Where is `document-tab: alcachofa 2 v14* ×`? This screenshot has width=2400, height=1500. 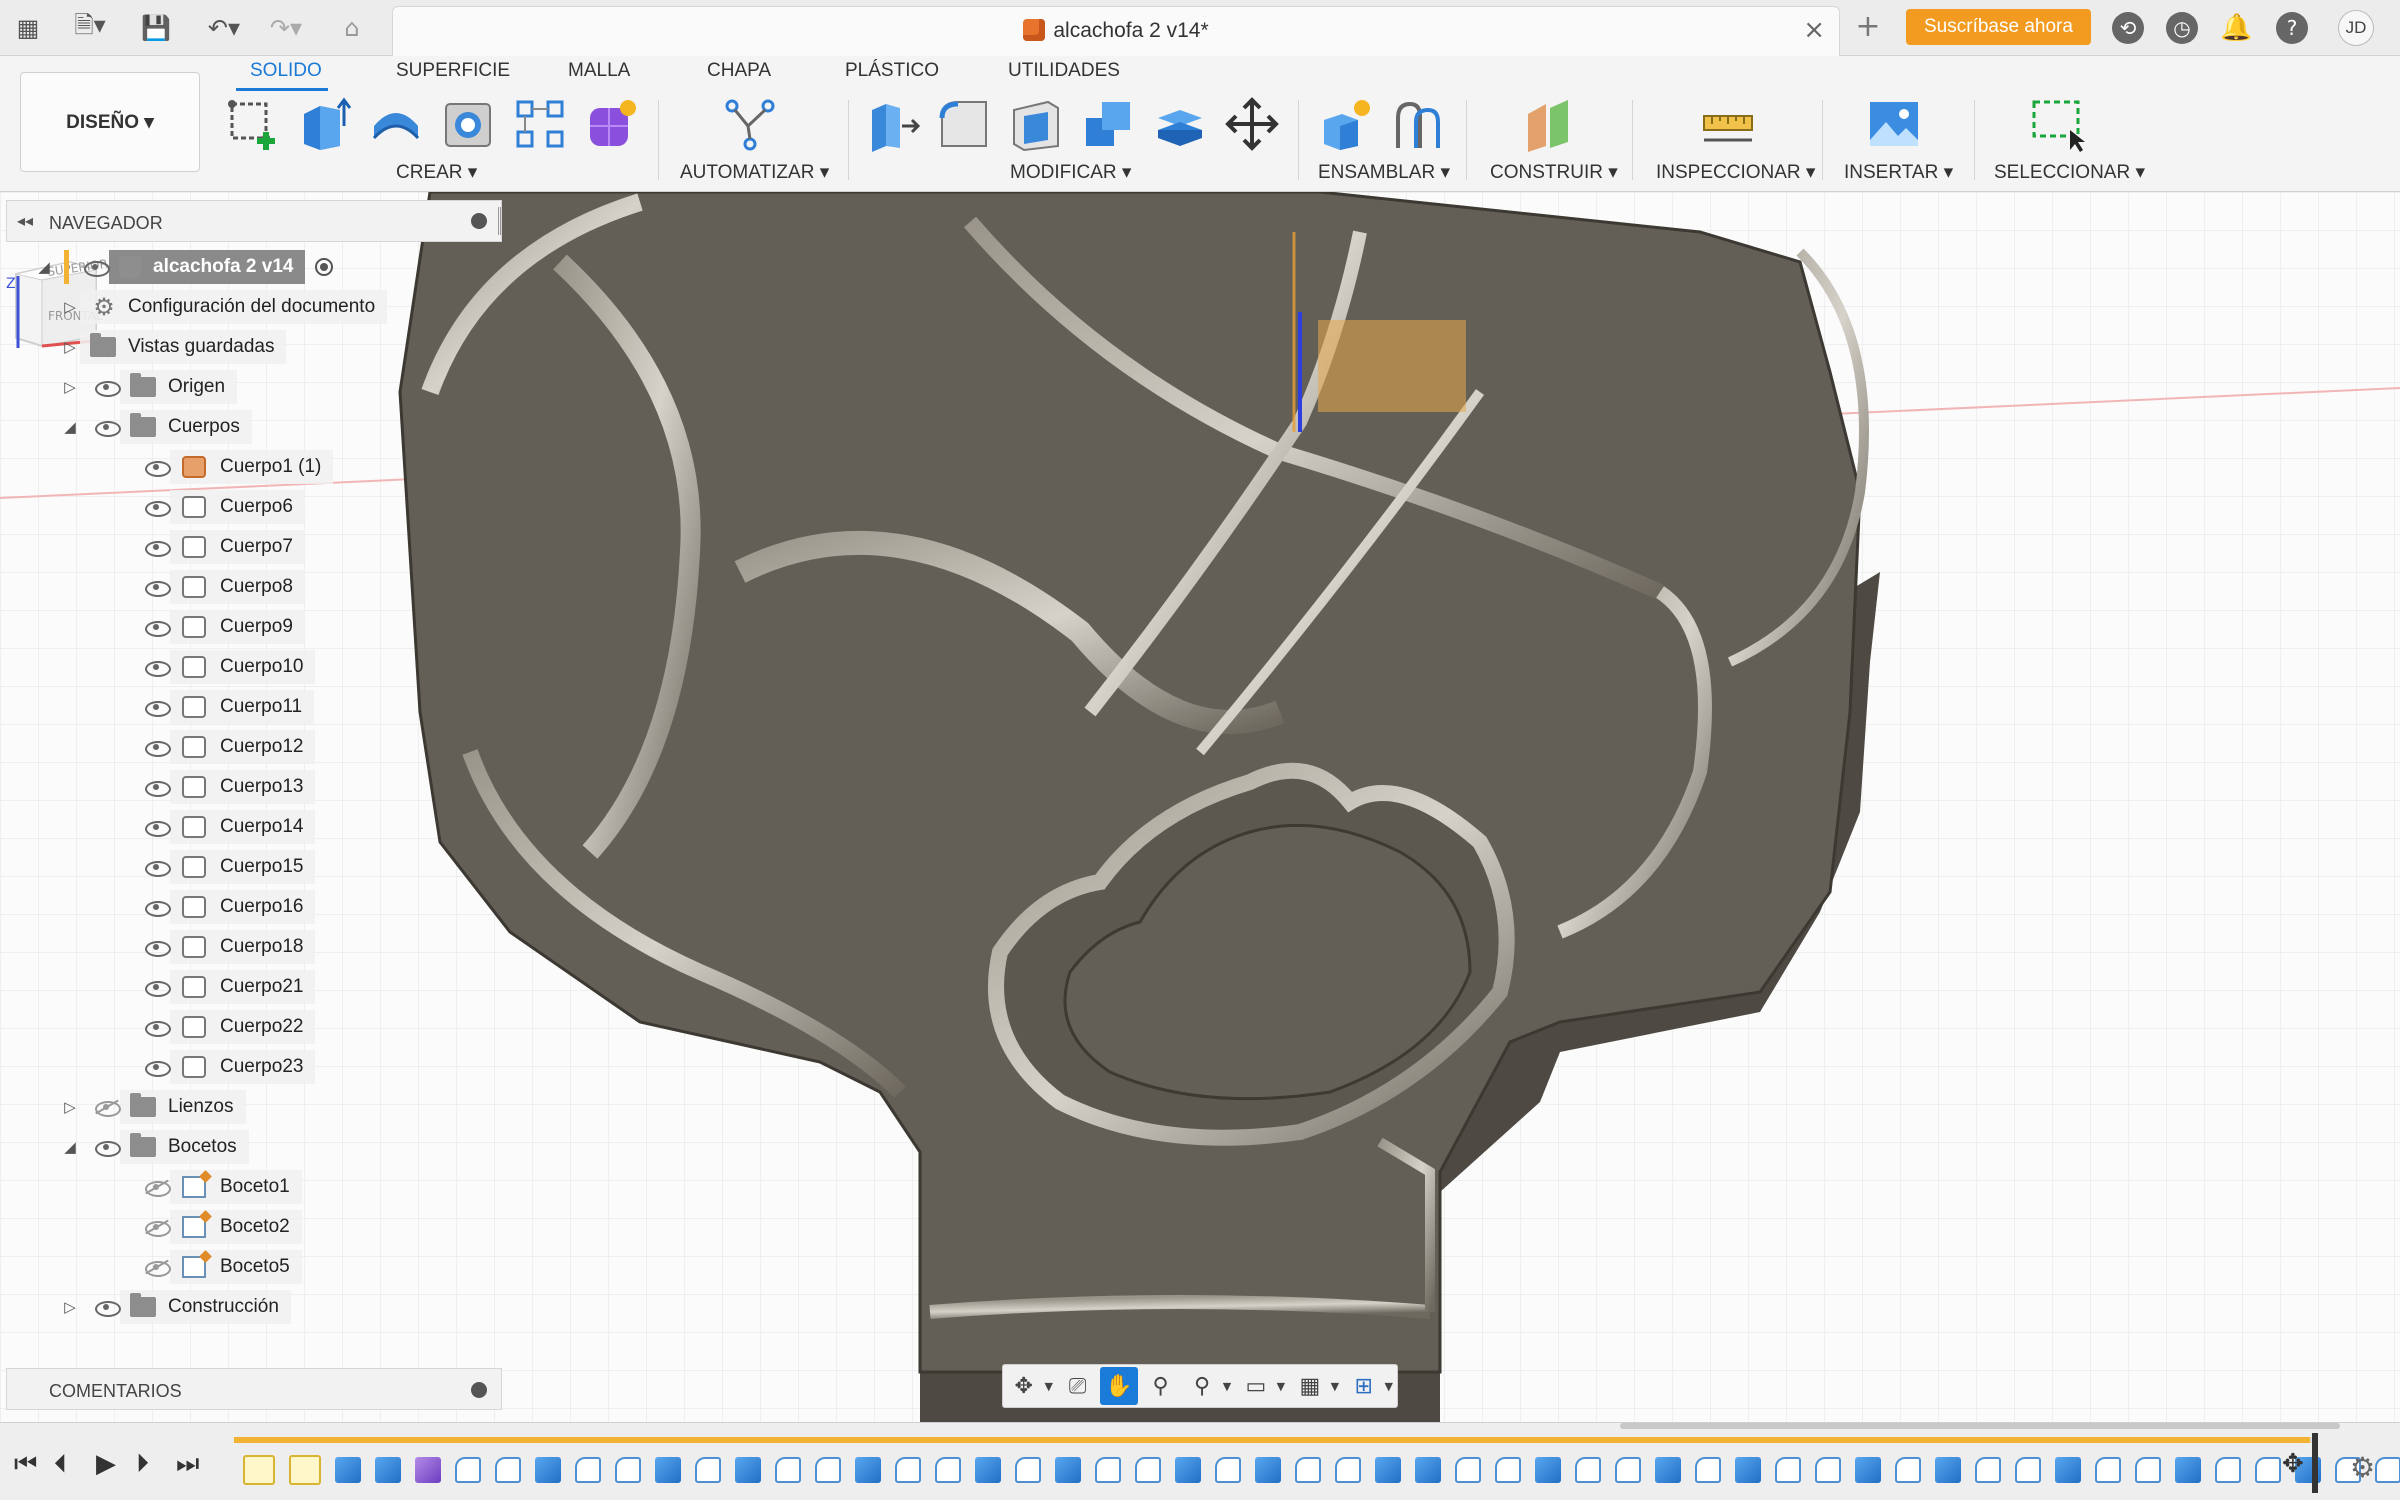 document-tab: alcachofa 2 v14* × is located at coordinates (1116, 31).